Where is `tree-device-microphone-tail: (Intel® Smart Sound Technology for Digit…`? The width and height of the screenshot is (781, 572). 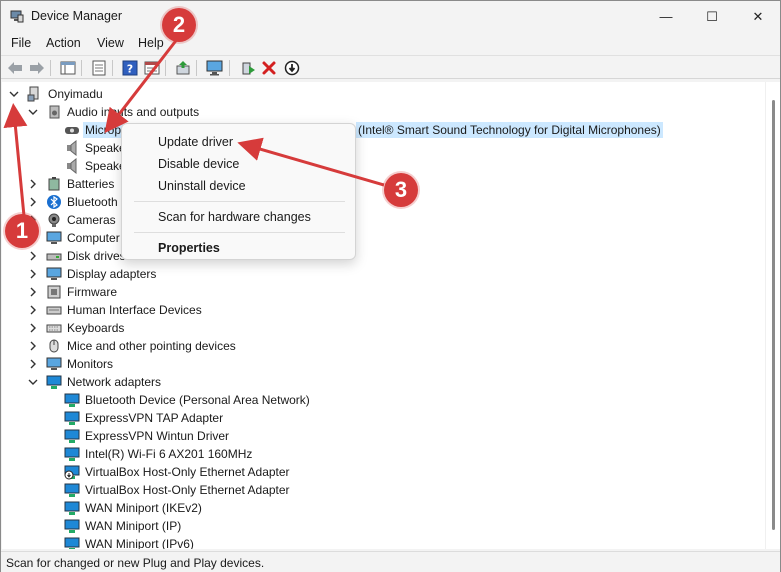
tree-device-microphone-tail: (Intel® Smart Sound Technology for Digit… is located at coordinates (509, 130).